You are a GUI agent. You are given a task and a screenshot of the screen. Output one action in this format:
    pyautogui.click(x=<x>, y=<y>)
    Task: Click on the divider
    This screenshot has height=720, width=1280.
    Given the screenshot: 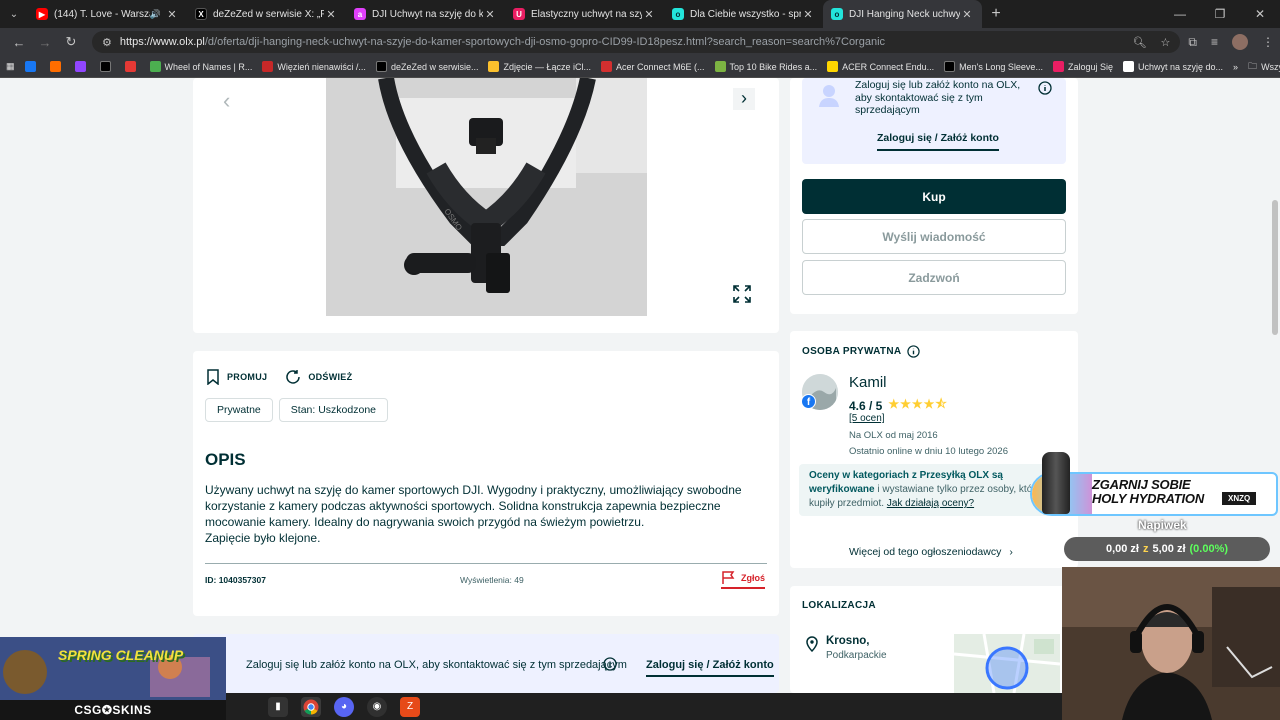 What is the action you would take?
    pyautogui.click(x=486, y=563)
    